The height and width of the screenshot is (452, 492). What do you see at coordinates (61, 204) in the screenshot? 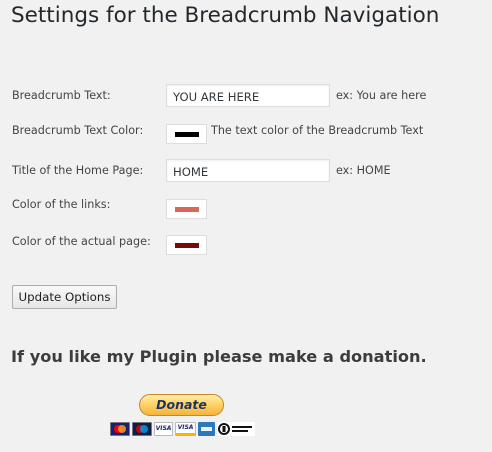
I see `links-color-label: Color of the links:` at bounding box center [61, 204].